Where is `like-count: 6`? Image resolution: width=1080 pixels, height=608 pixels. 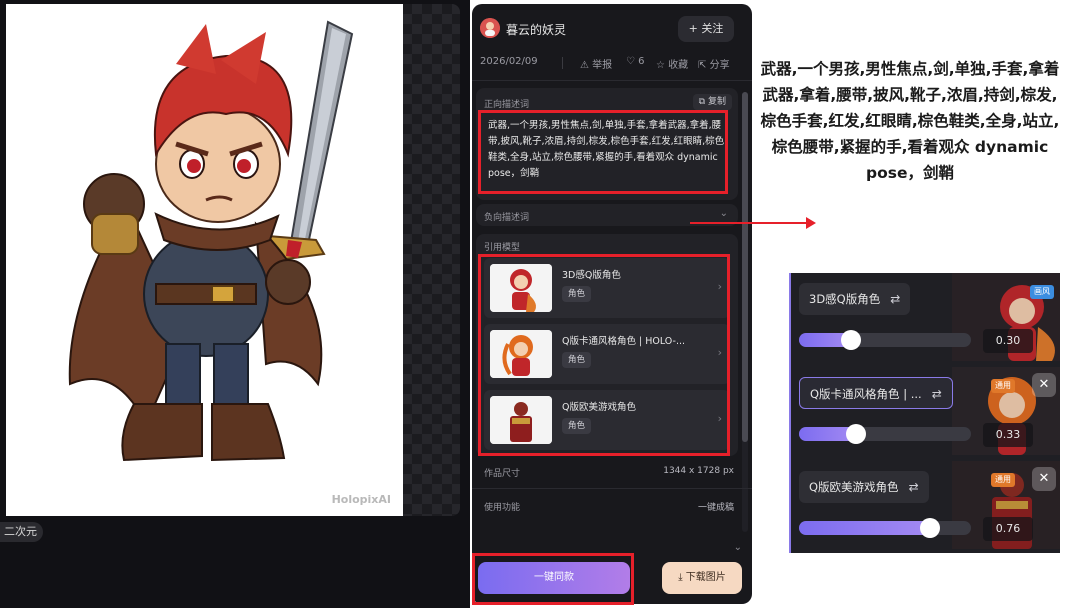
like-count: 6 is located at coordinates (641, 61).